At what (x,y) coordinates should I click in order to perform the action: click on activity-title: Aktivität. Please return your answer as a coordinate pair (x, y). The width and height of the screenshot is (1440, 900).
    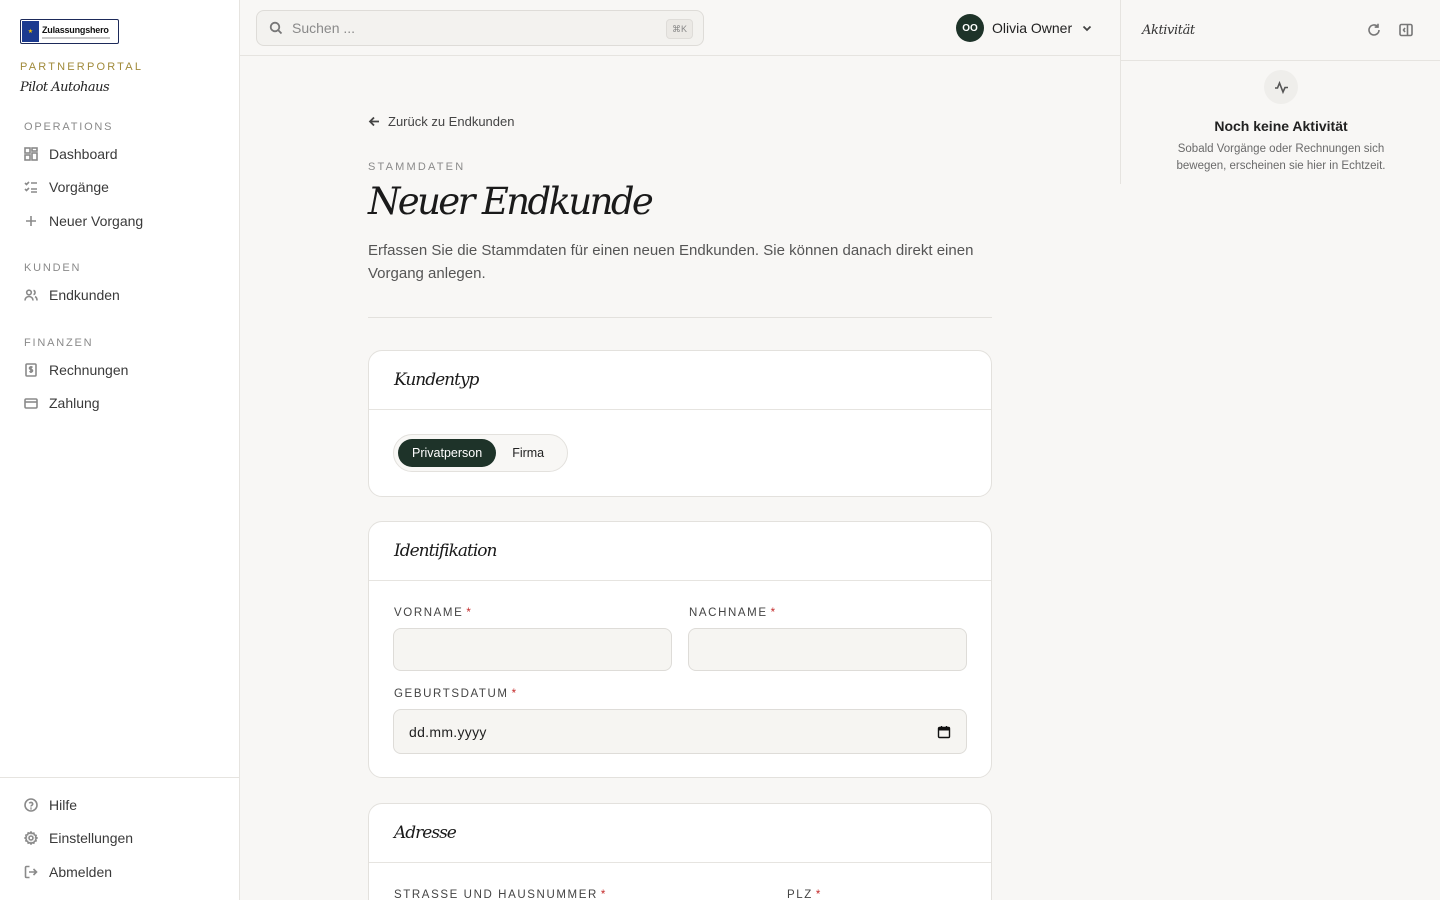
    Looking at the image, I should click on (1168, 30).